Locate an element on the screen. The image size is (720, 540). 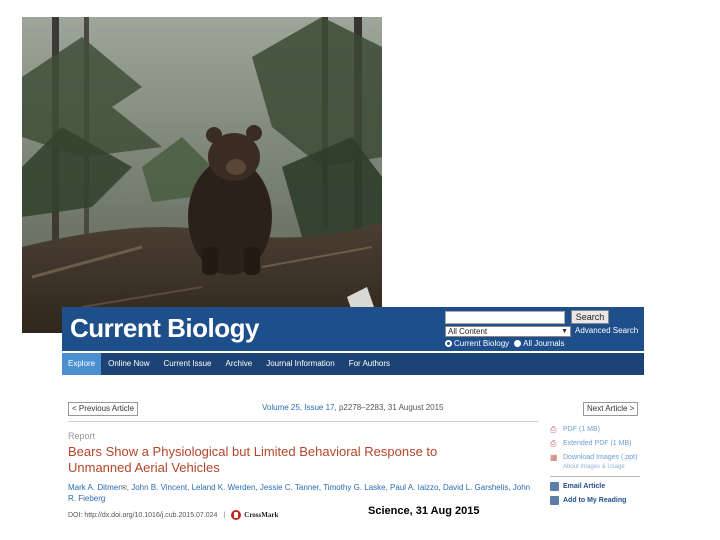
author-first: Mark A. Ditmer is located at coordinates (94, 487).